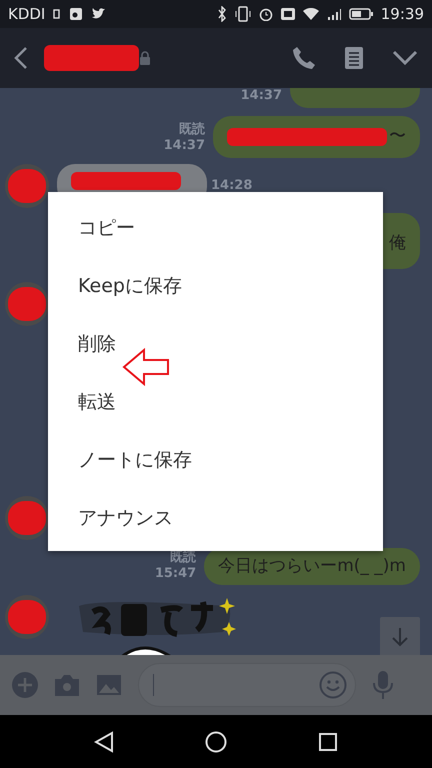 Image resolution: width=432 pixels, height=768 pixels. I want to click on bird-icon, so click(98, 14).